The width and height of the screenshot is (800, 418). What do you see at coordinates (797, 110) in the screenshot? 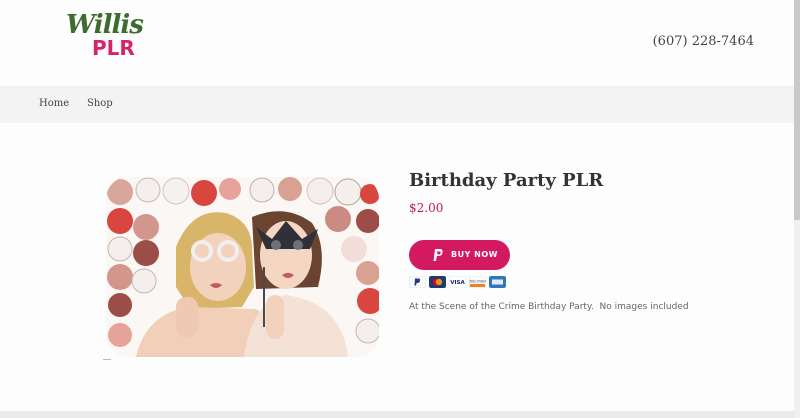
I see `scrollbar-thumb` at bounding box center [797, 110].